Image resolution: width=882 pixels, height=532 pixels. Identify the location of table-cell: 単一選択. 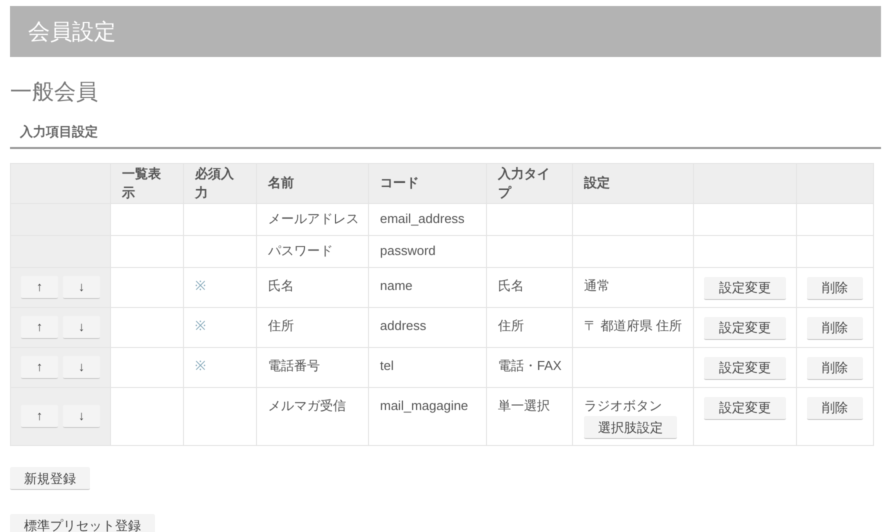
(524, 405).